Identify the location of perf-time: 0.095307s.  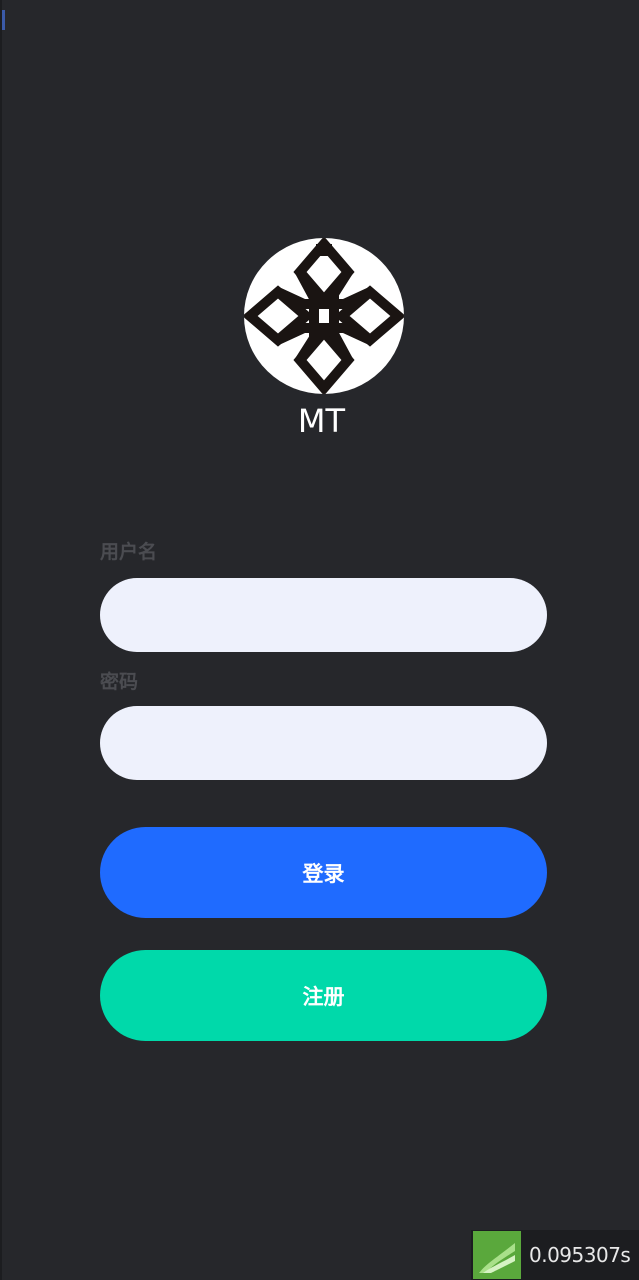
(580, 1255).